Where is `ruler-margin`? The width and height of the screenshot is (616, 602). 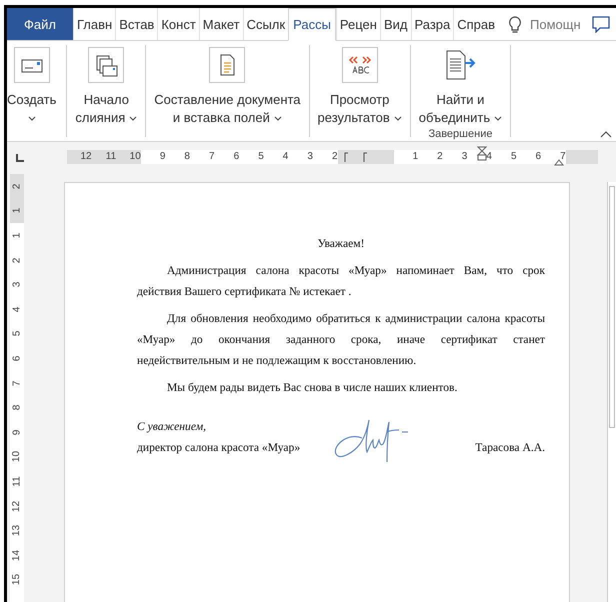 ruler-margin is located at coordinates (582, 157).